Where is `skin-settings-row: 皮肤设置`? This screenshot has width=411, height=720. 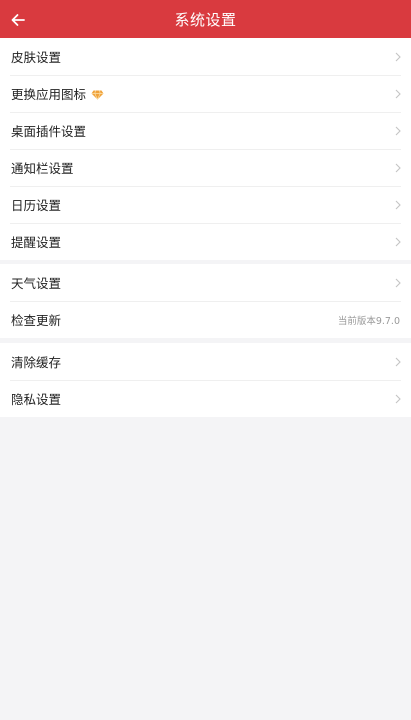 skin-settings-row: 皮肤设置 is located at coordinates (205, 56).